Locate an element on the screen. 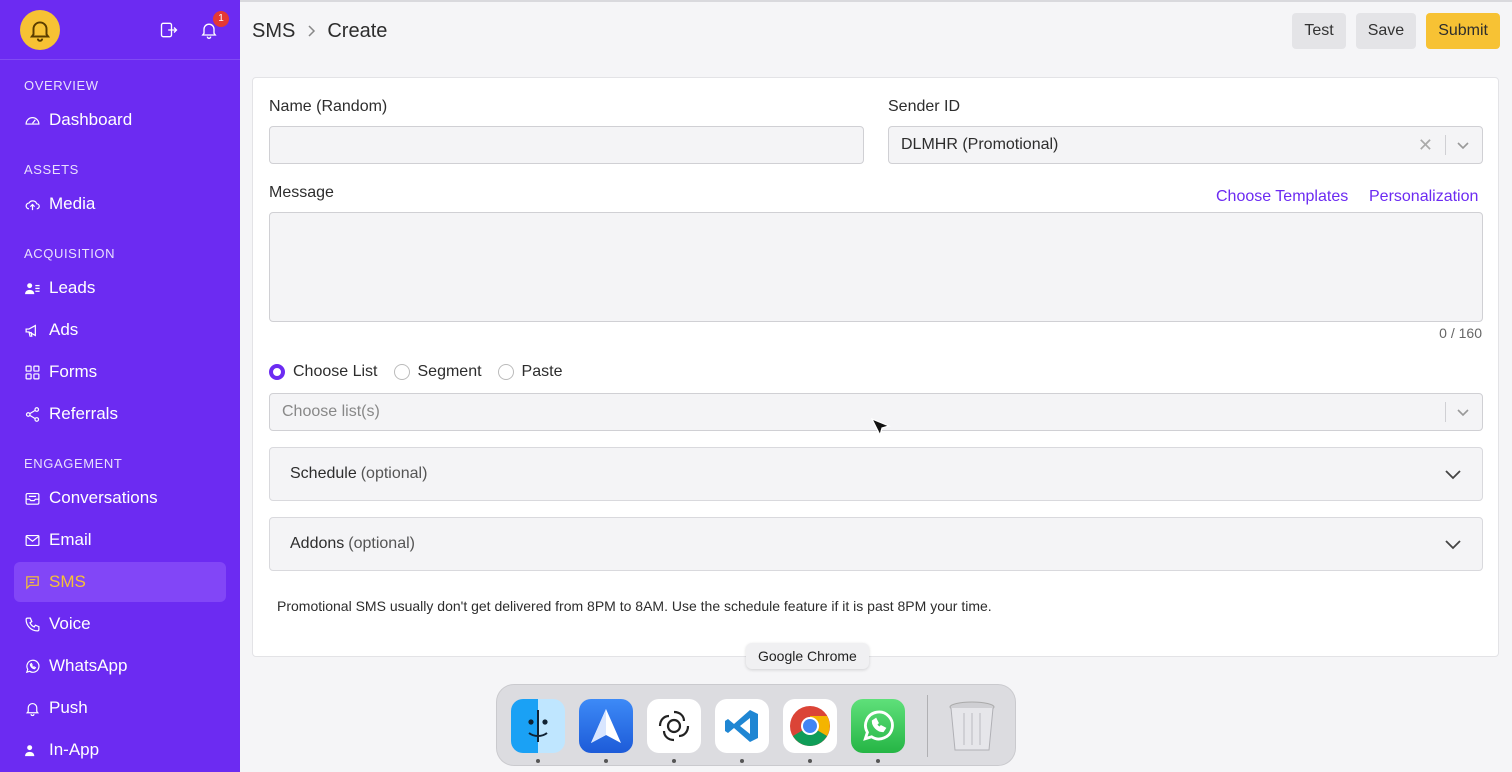 The height and width of the screenshot is (772, 1512). vscode-icon is located at coordinates (742, 726).